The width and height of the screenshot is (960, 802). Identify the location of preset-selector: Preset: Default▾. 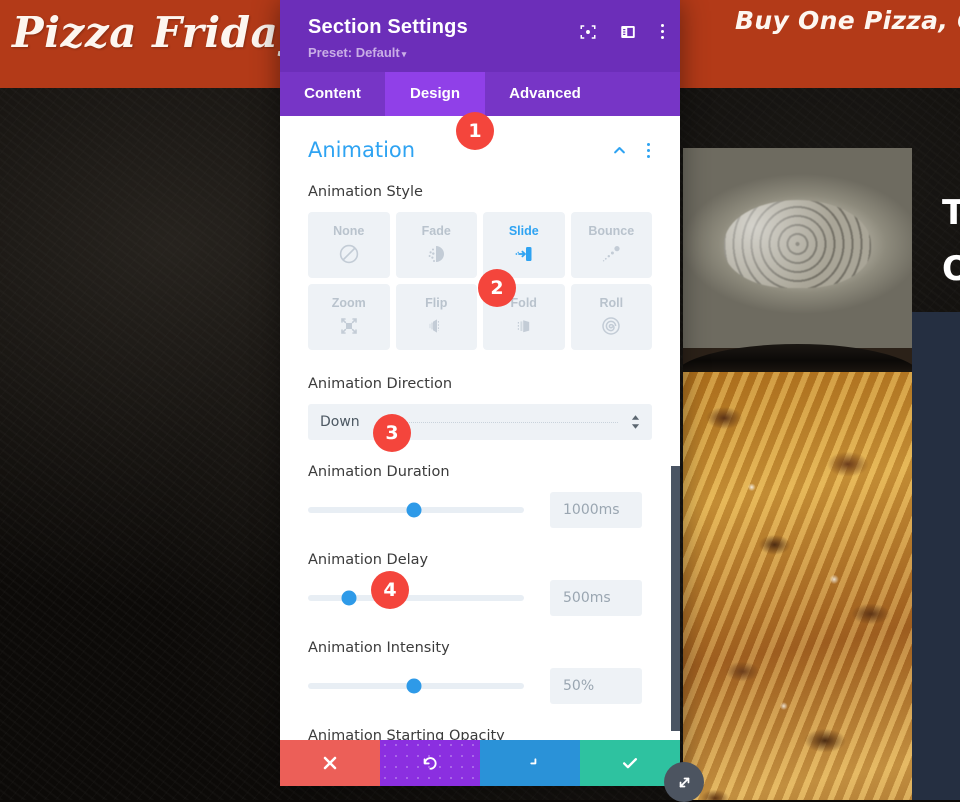
(484, 52).